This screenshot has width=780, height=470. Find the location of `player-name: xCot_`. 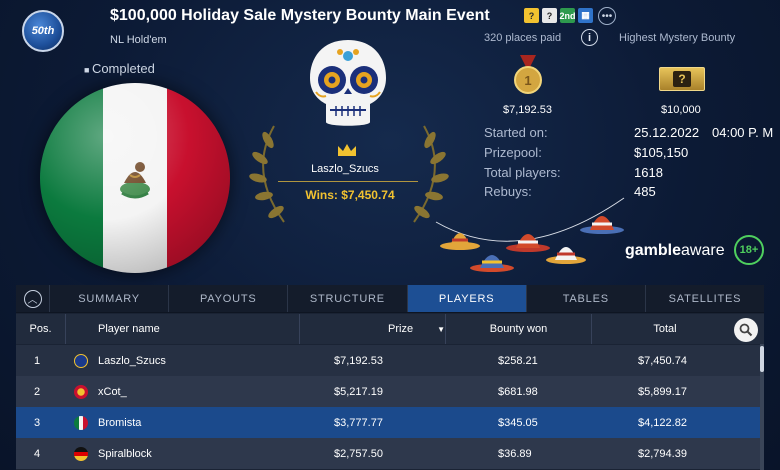

player-name: xCot_ is located at coordinates (112, 391).